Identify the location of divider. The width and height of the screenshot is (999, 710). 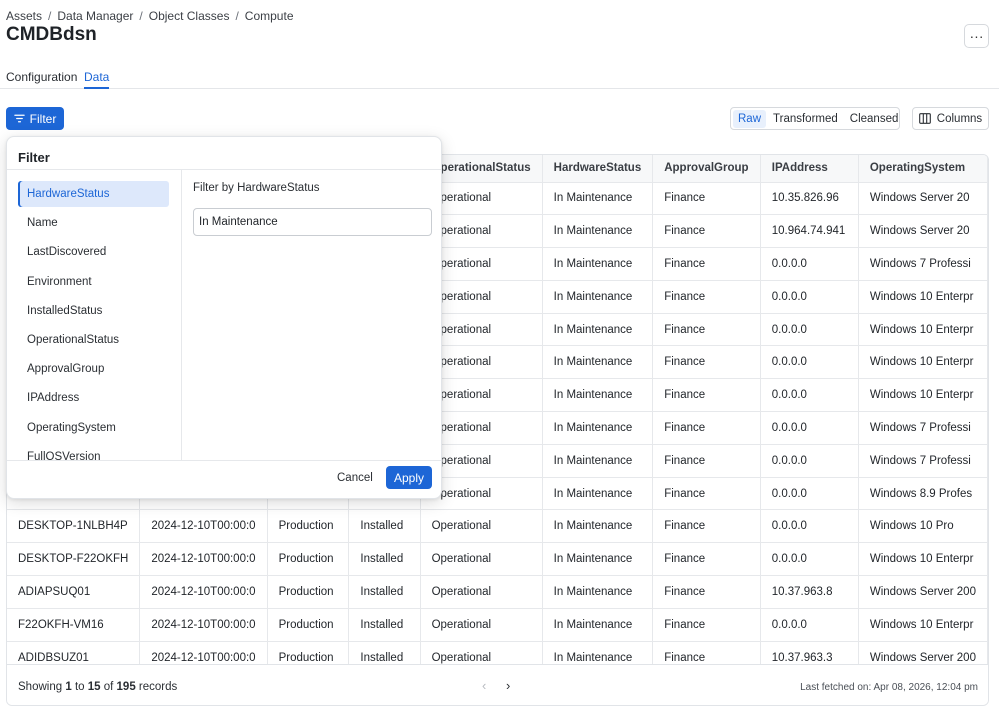
(224, 460).